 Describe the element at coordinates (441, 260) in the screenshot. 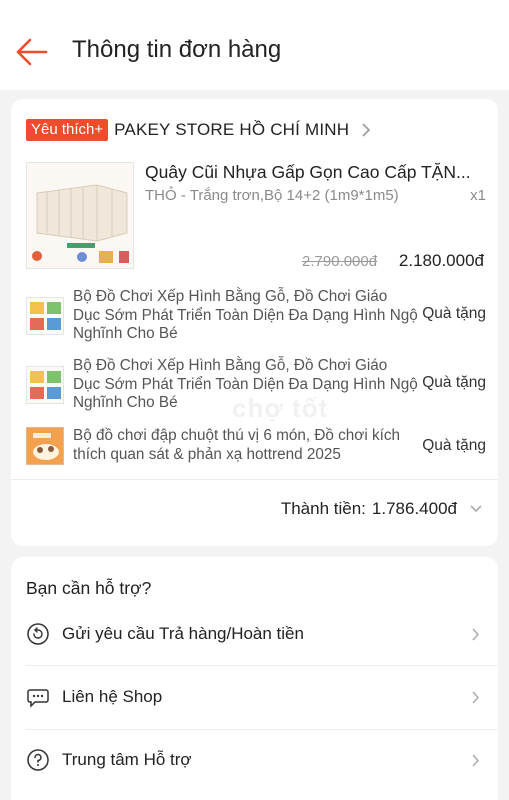

I see `sale-price: 2.180.000đ` at that location.